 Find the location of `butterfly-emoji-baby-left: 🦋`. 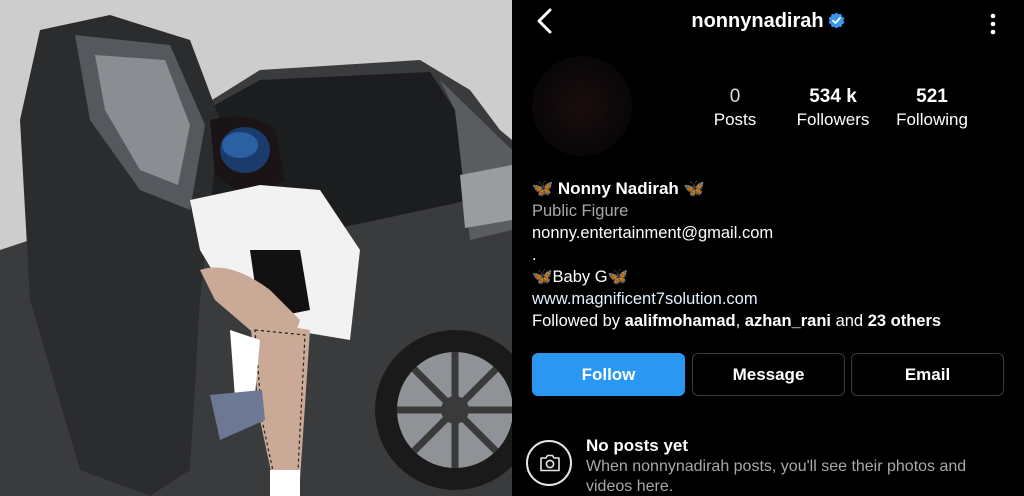

butterfly-emoji-baby-left: 🦋 is located at coordinates (542, 277).